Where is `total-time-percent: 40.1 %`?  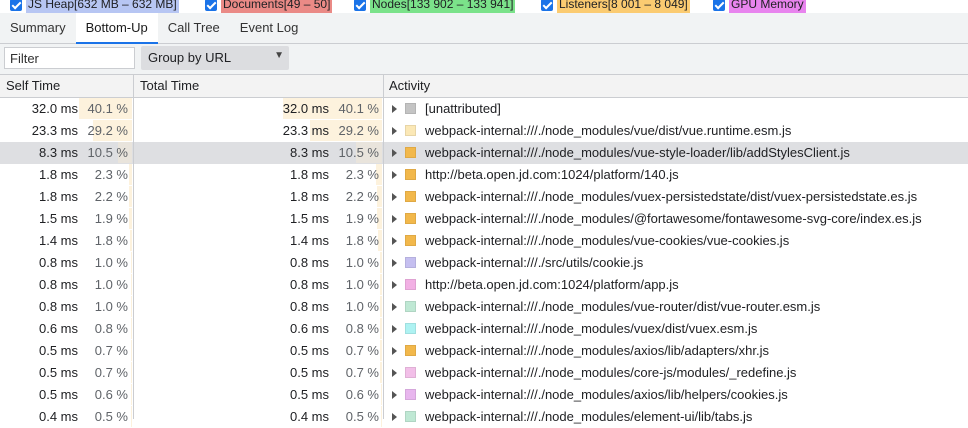
total-time-percent: 40.1 % is located at coordinates (358, 108).